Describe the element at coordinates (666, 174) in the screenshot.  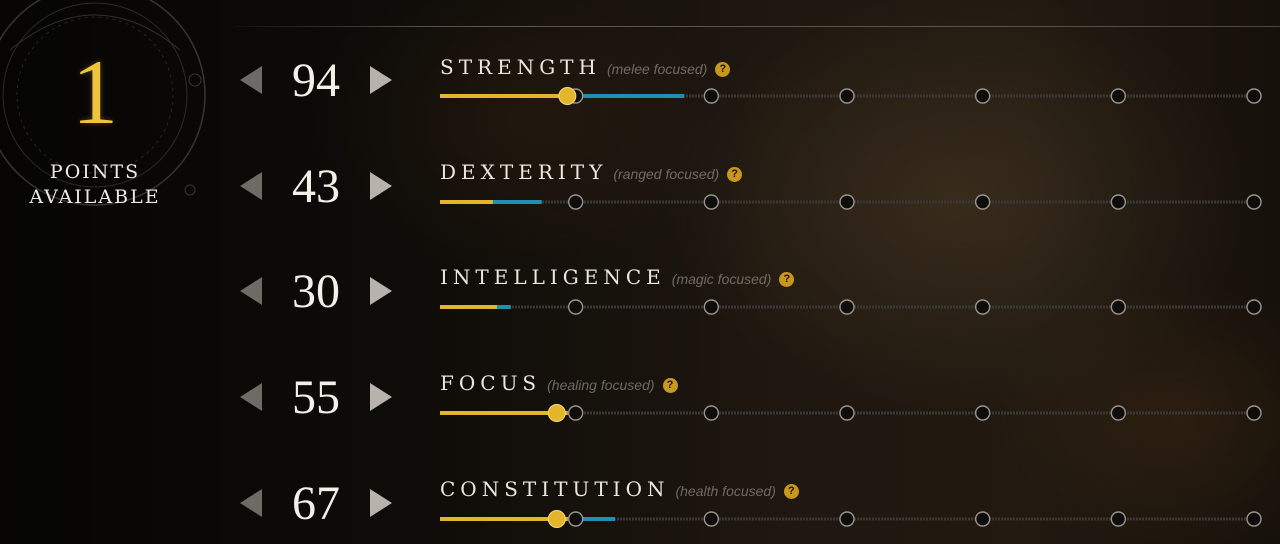
I see `stat-subtitle: (ranged focused)` at that location.